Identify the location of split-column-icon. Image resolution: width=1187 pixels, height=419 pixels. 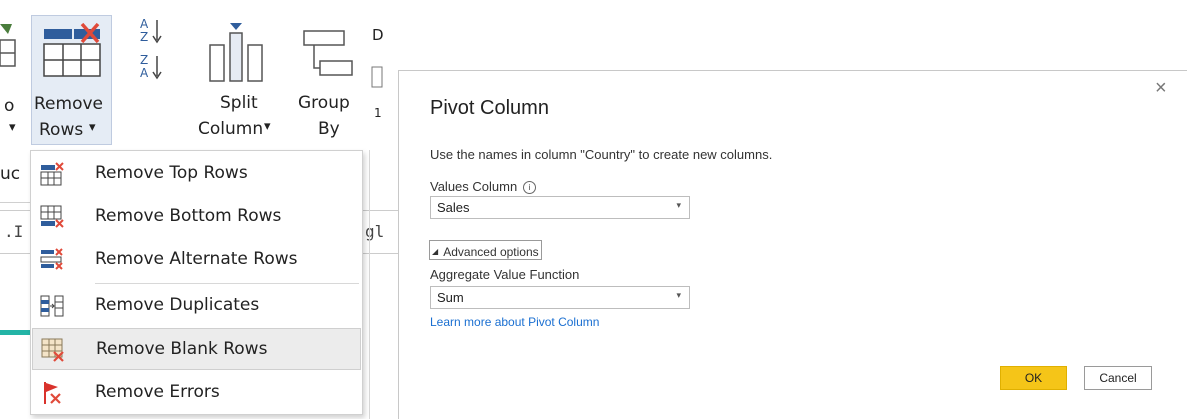
(236, 52).